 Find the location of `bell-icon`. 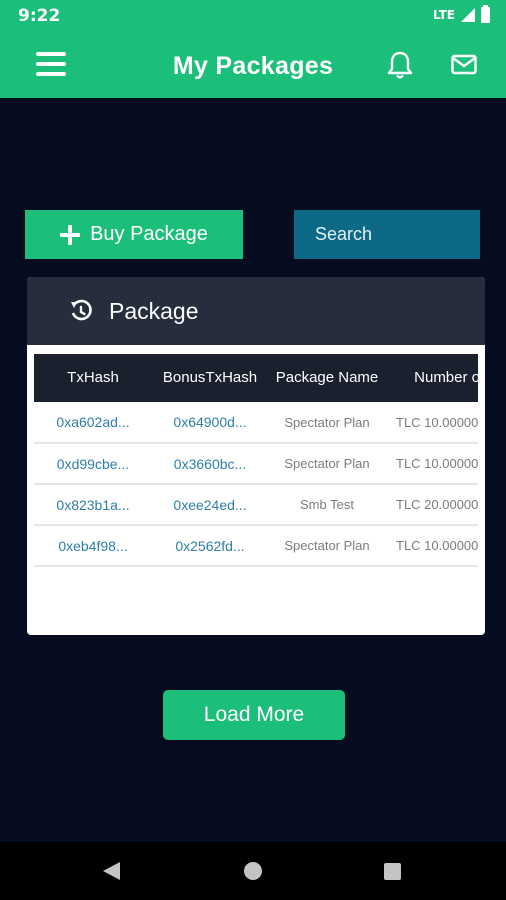

bell-icon is located at coordinates (400, 65).